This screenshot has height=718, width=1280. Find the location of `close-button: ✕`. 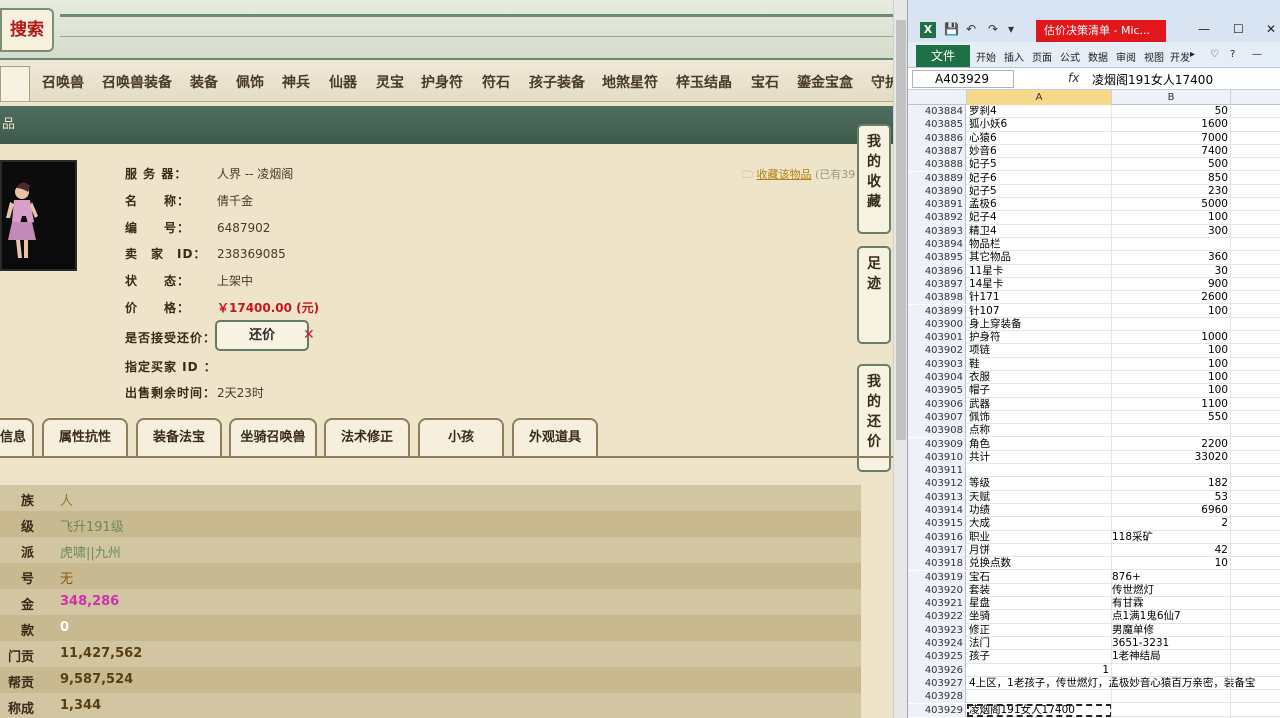

close-button: ✕ is located at coordinates (1271, 29).